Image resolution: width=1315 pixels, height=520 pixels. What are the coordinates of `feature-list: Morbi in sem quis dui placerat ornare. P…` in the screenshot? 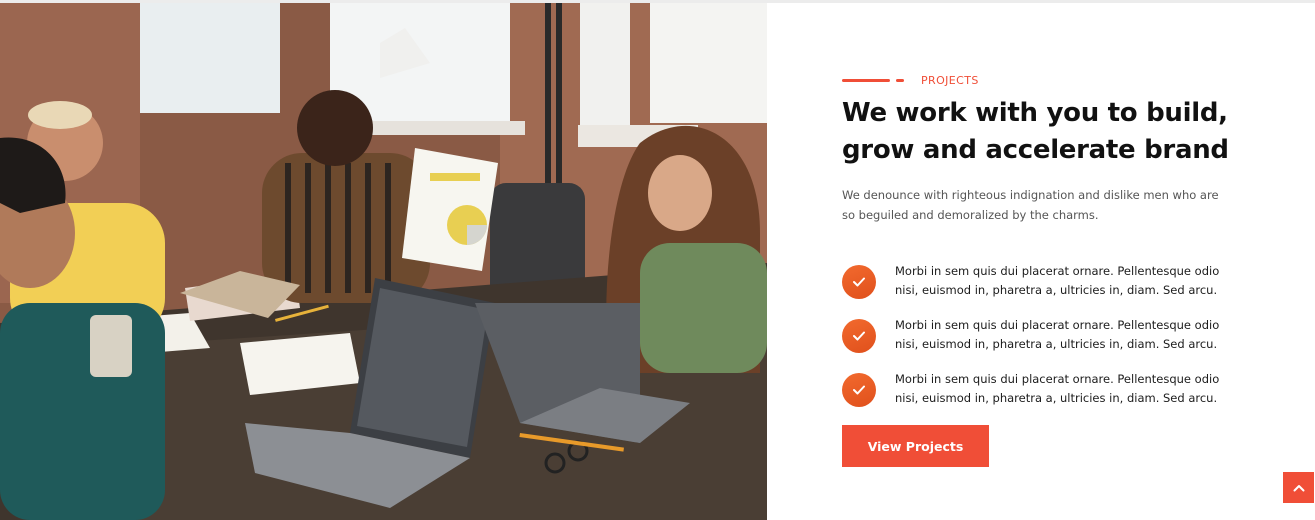 It's located at (1037, 343).